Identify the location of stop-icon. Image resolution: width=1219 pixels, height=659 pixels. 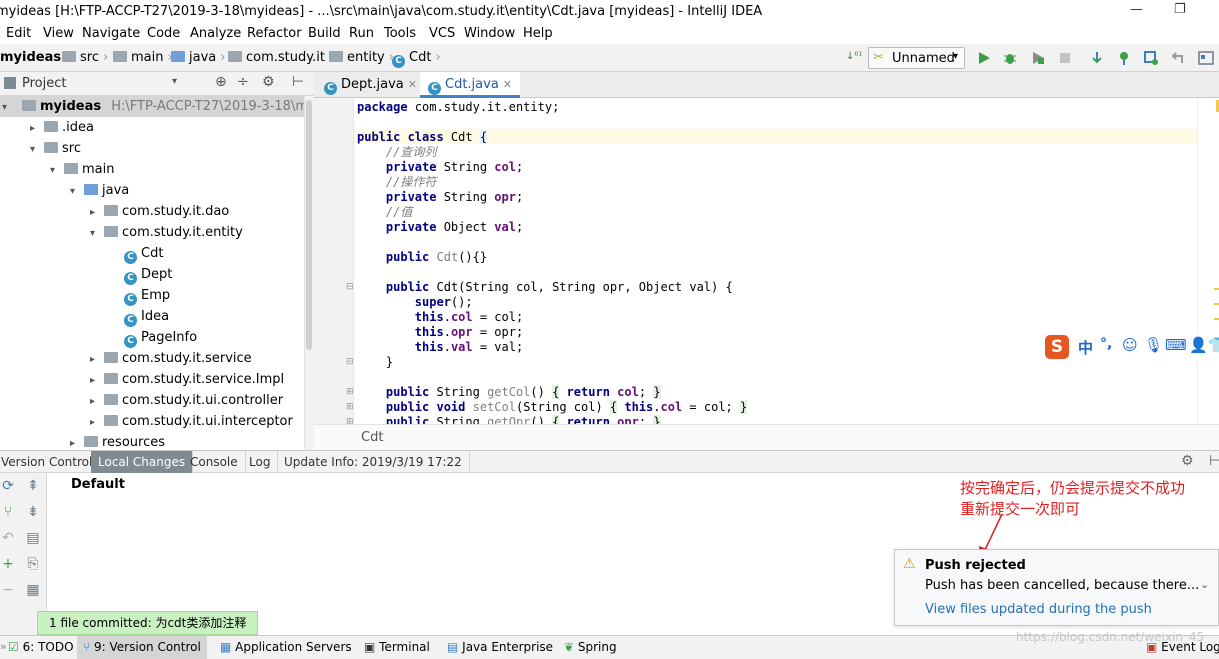
(1065, 58).